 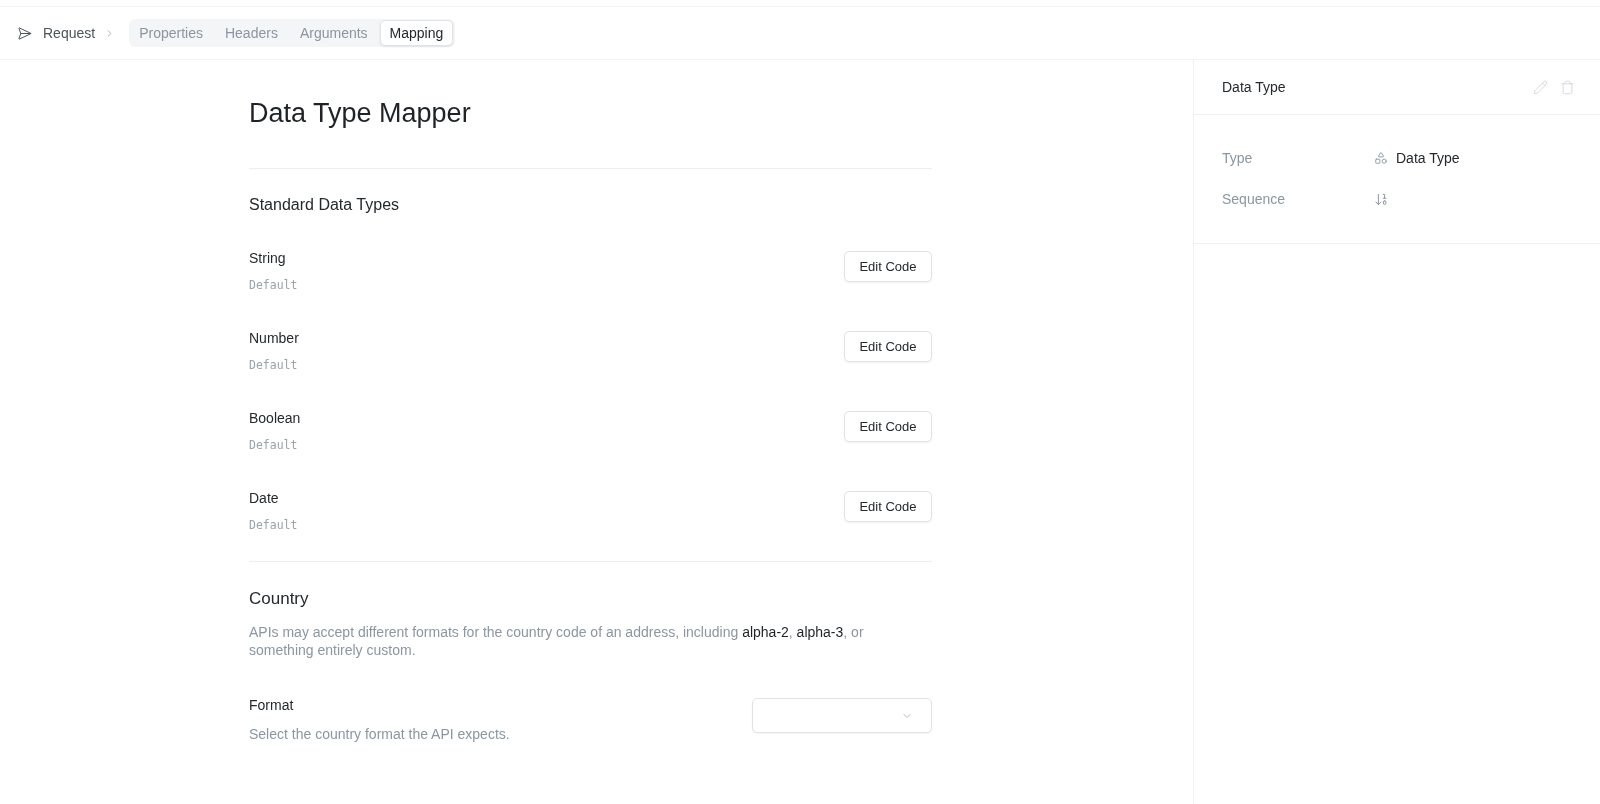 What do you see at coordinates (69, 33) in the screenshot?
I see `breadcrumb-link: Request` at bounding box center [69, 33].